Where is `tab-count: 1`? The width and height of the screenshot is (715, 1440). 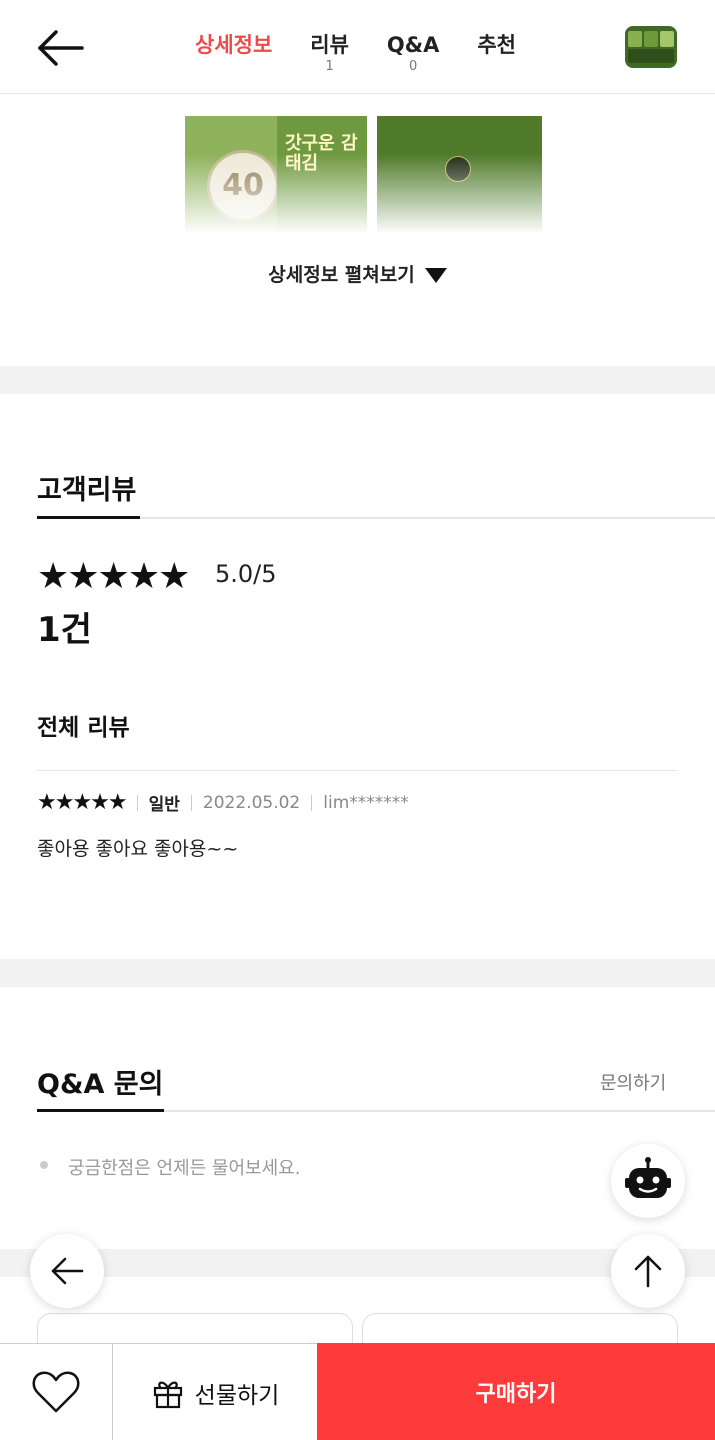 tab-count: 1 is located at coordinates (329, 66).